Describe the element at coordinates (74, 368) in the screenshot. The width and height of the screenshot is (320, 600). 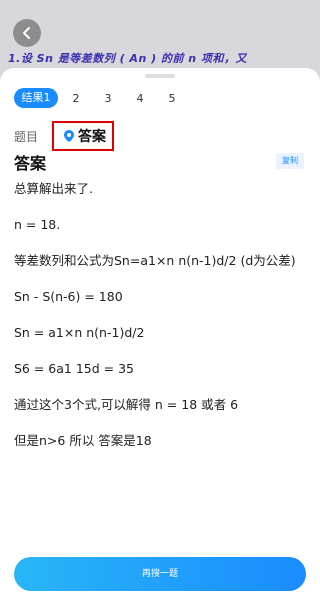
I see `answer-line: S6 = 6a1 15d = 35` at that location.